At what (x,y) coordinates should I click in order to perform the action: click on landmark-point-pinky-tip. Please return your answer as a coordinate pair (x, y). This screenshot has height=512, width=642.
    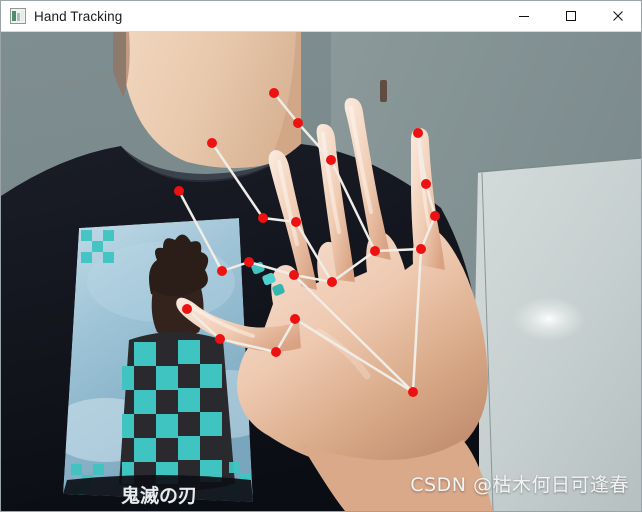
    Looking at the image, I should click on (418, 133).